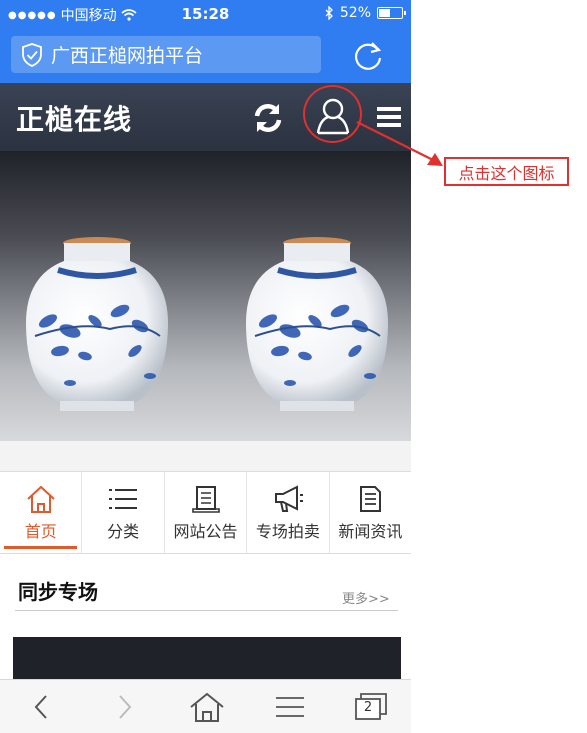 This screenshot has width=587, height=733. Describe the element at coordinates (123, 531) in the screenshot. I see `nav-label-category: 分类` at that location.